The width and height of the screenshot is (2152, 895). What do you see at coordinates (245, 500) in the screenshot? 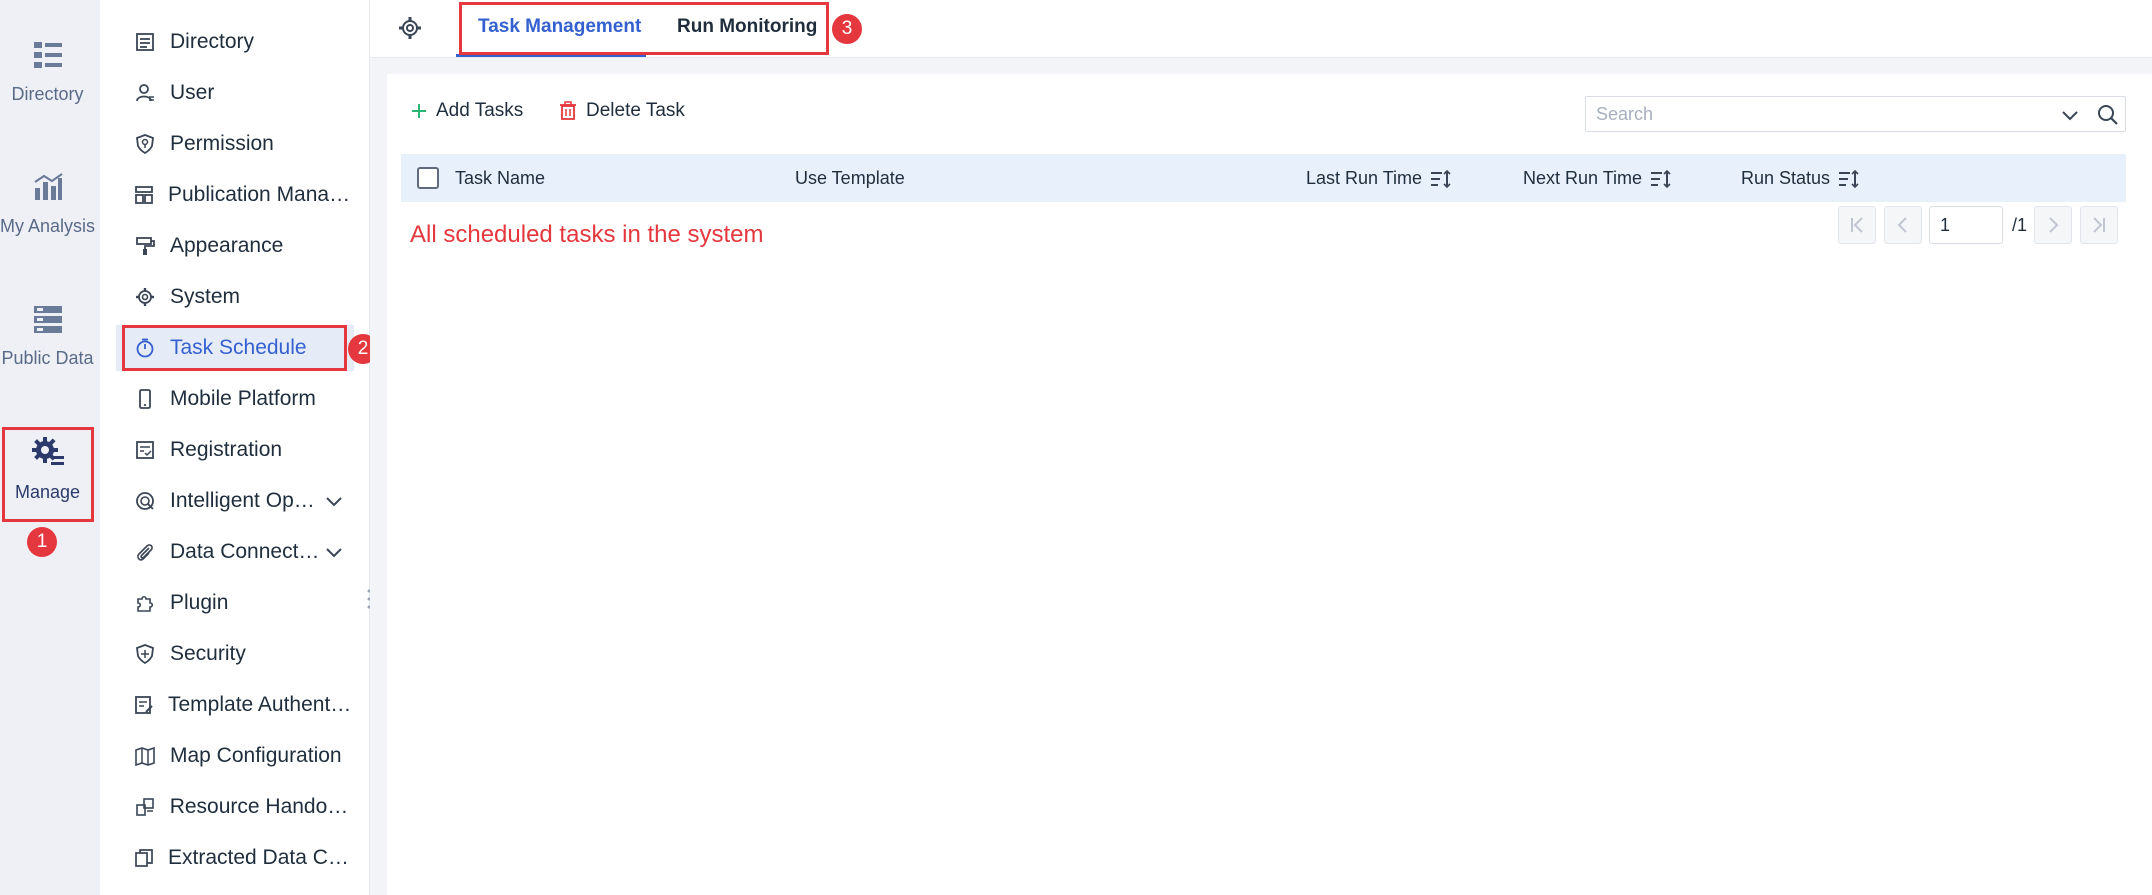
I see `menu-item-label: Intelligent Operations` at bounding box center [245, 500].